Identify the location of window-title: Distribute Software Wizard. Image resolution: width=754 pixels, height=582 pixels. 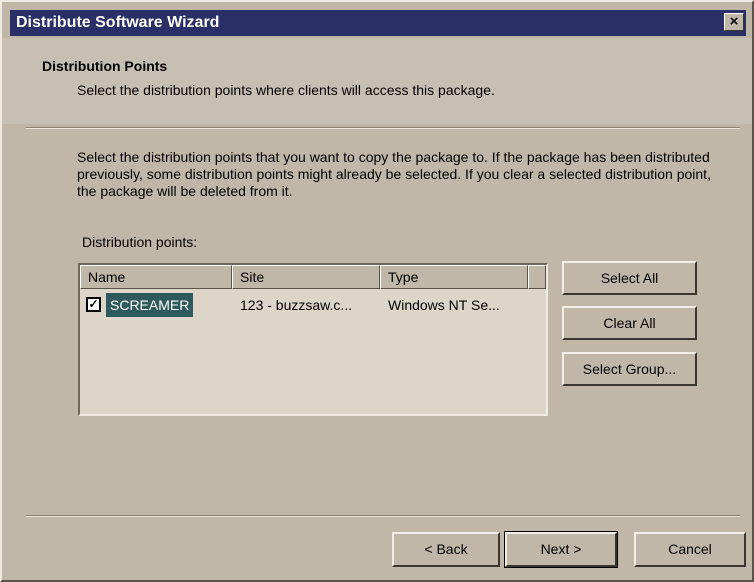
(118, 22).